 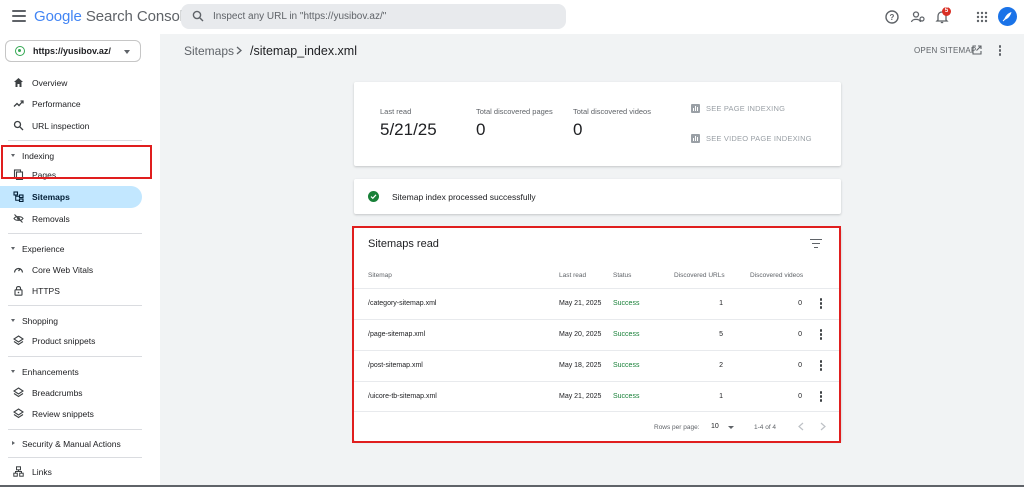 What do you see at coordinates (622, 275) in the screenshot?
I see `column-header-status: Status` at bounding box center [622, 275].